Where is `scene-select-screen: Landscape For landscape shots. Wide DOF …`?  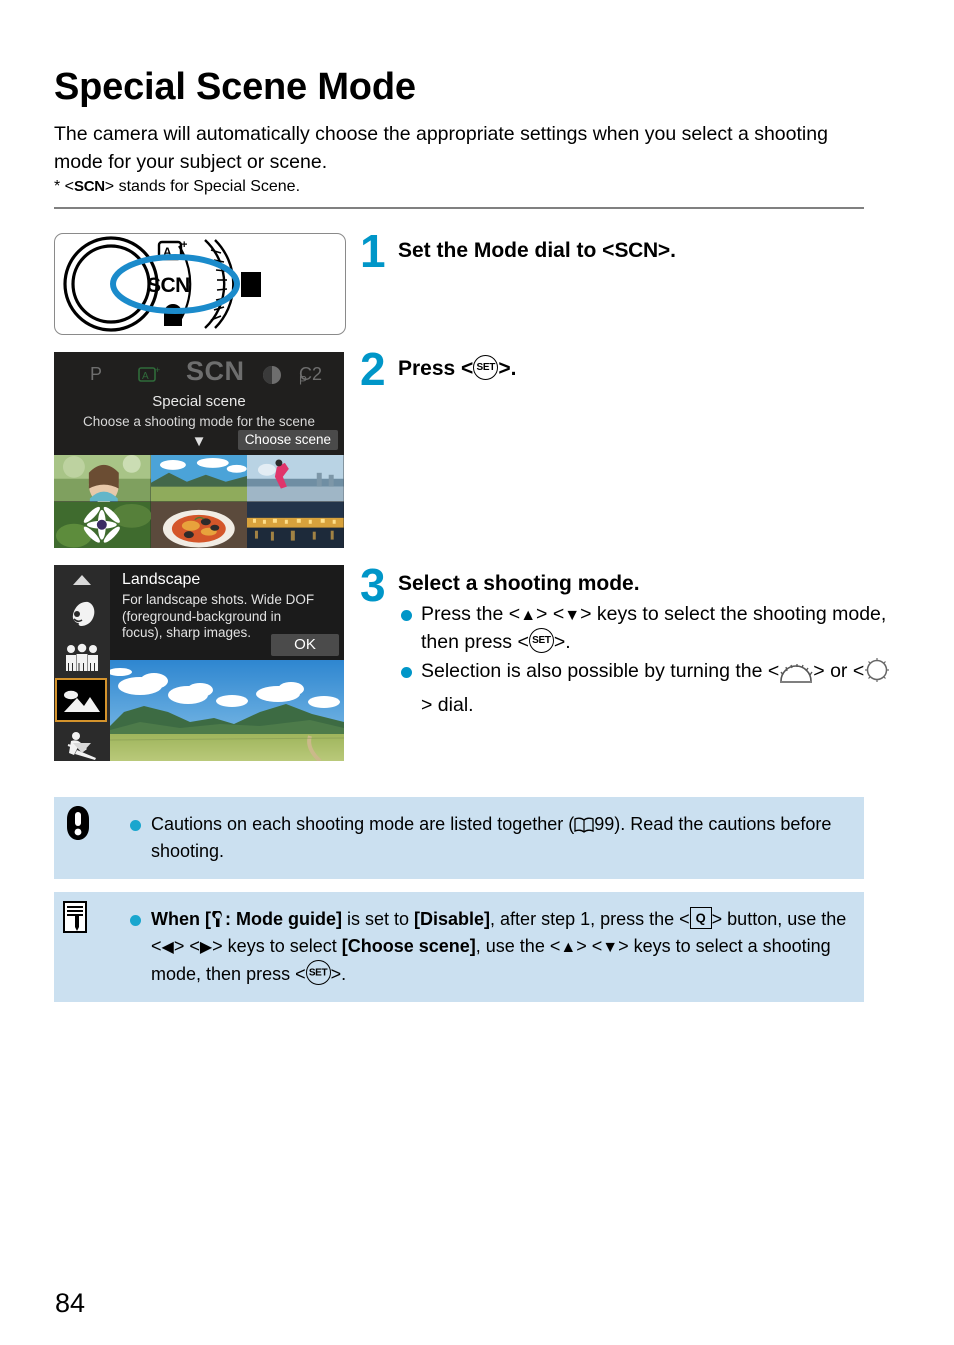
scene-select-screen: Landscape For landscape shots. Wide DOF … is located at coordinates (199, 663).